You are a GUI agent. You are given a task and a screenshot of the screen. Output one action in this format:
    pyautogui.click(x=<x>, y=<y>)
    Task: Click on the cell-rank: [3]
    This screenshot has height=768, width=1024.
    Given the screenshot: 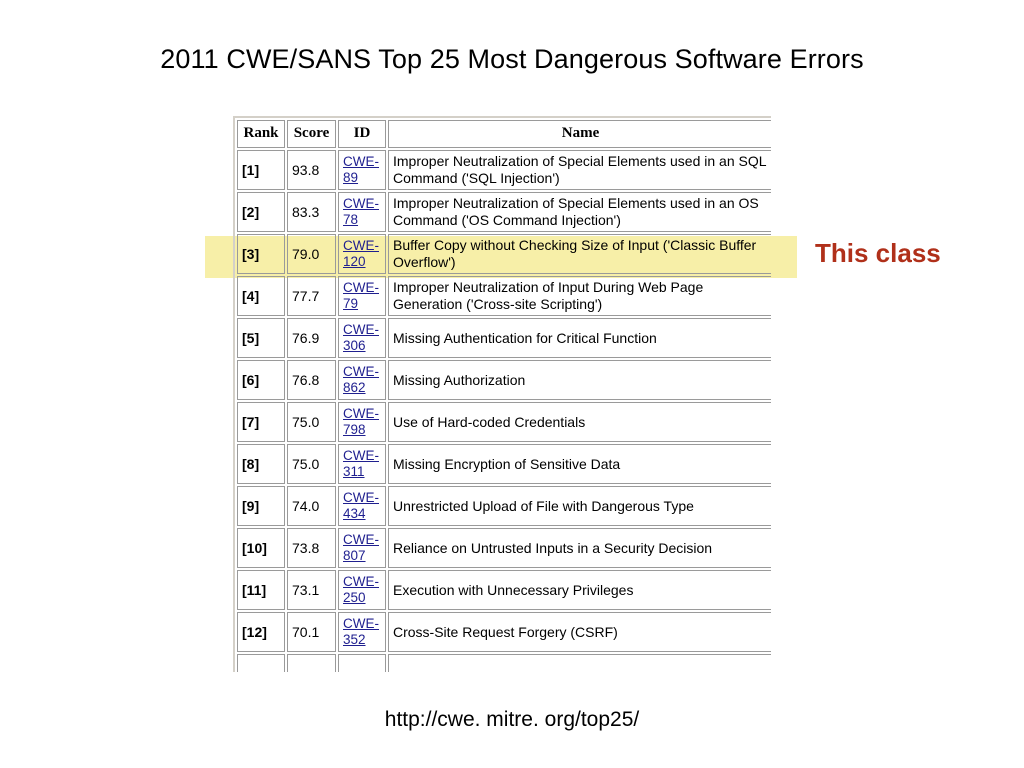 What is the action you would take?
    pyautogui.click(x=261, y=254)
    